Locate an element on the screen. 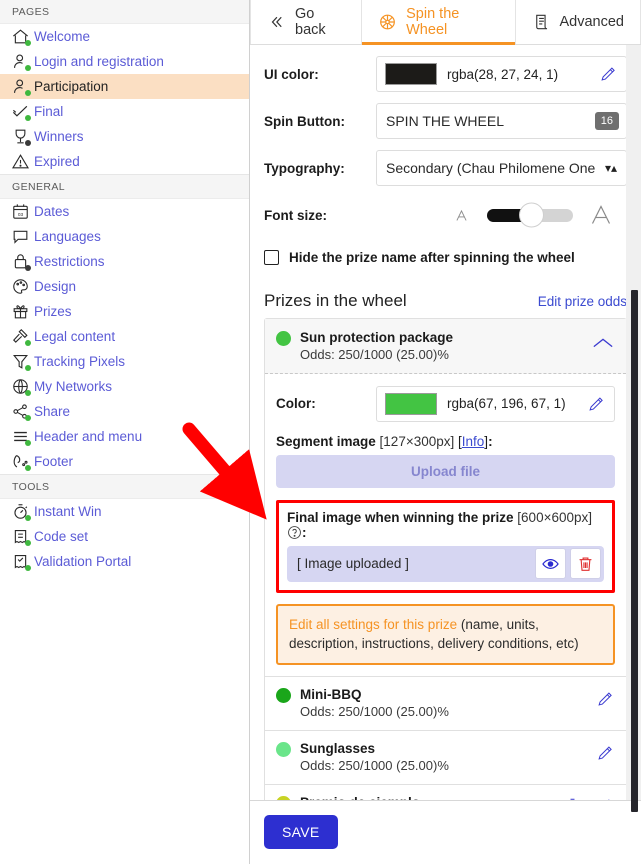 The height and width of the screenshot is (864, 641). footer-icon is located at coordinates (21, 461).